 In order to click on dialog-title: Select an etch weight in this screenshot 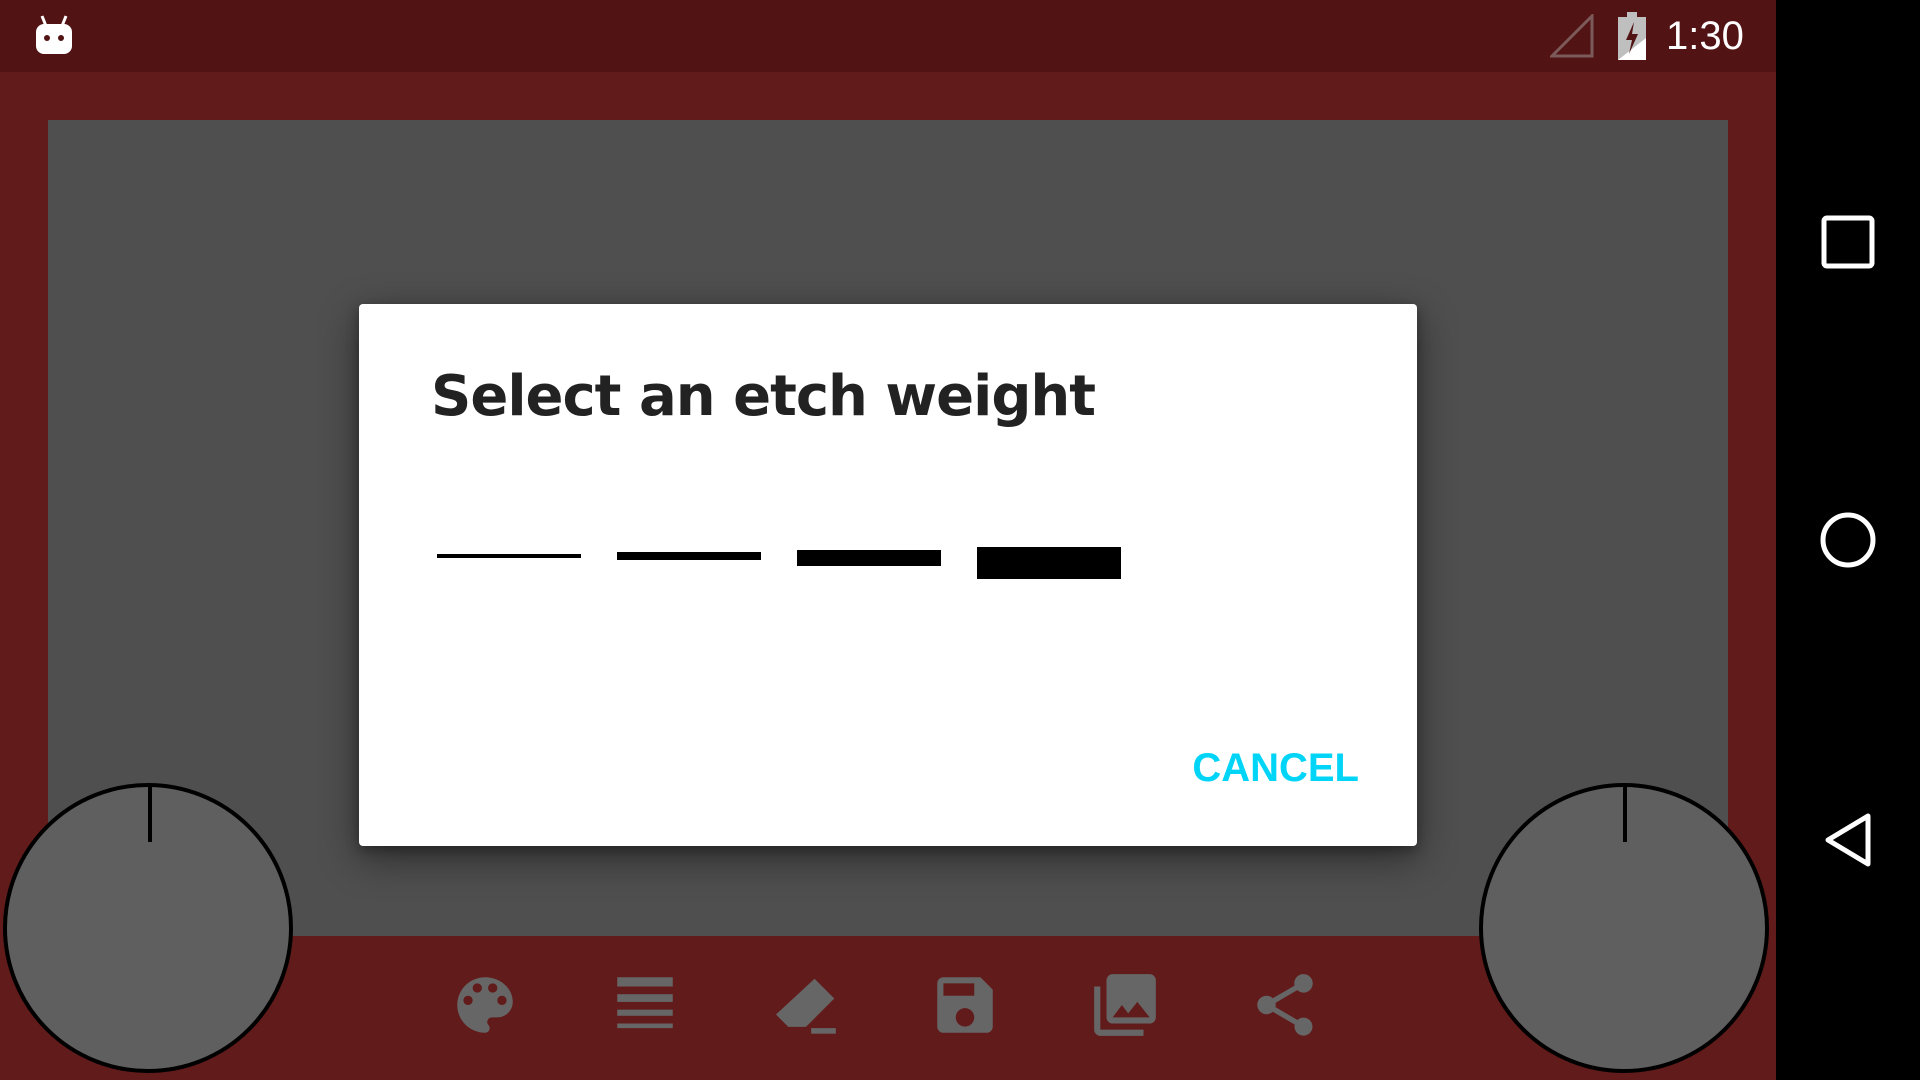, I will do `click(763, 396)`.